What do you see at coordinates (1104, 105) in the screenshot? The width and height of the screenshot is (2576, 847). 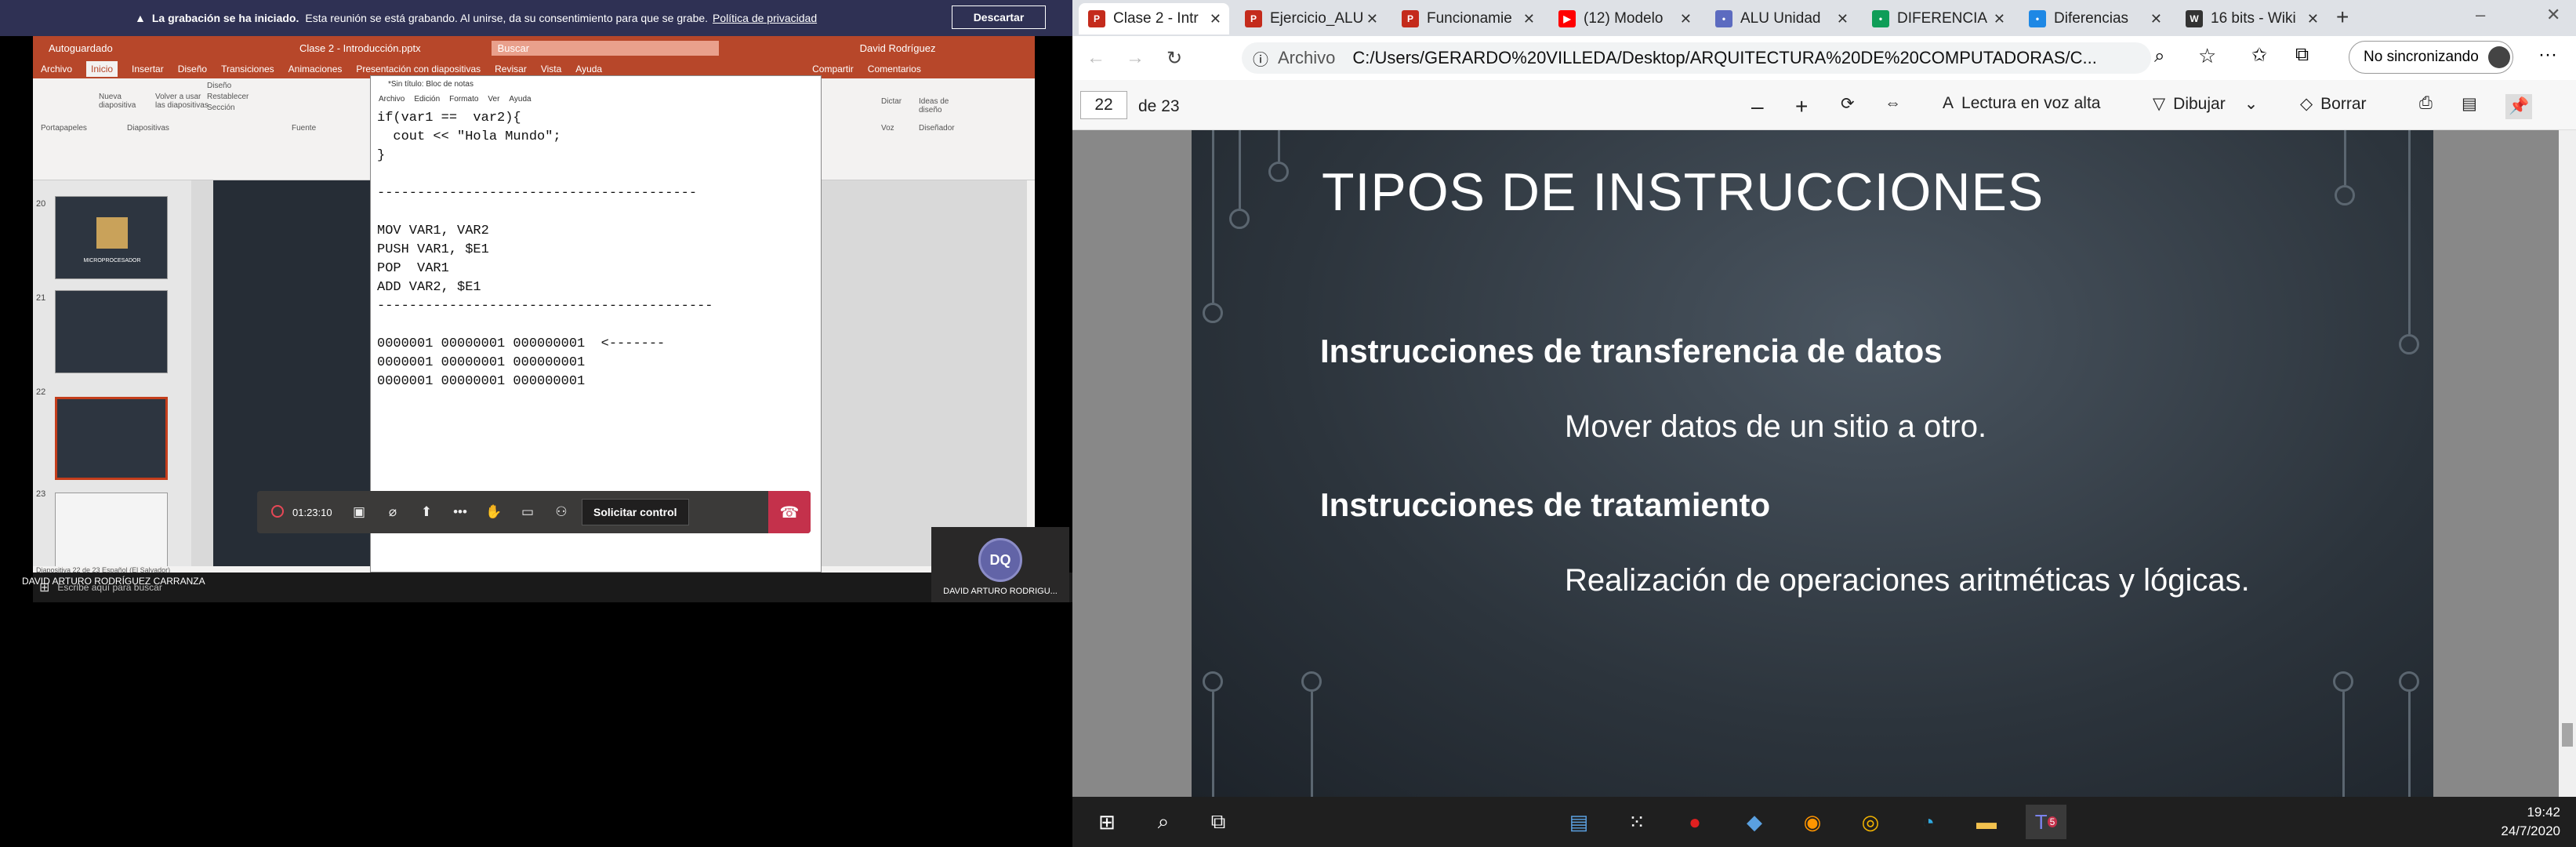 I see `page-number-input: 22` at bounding box center [1104, 105].